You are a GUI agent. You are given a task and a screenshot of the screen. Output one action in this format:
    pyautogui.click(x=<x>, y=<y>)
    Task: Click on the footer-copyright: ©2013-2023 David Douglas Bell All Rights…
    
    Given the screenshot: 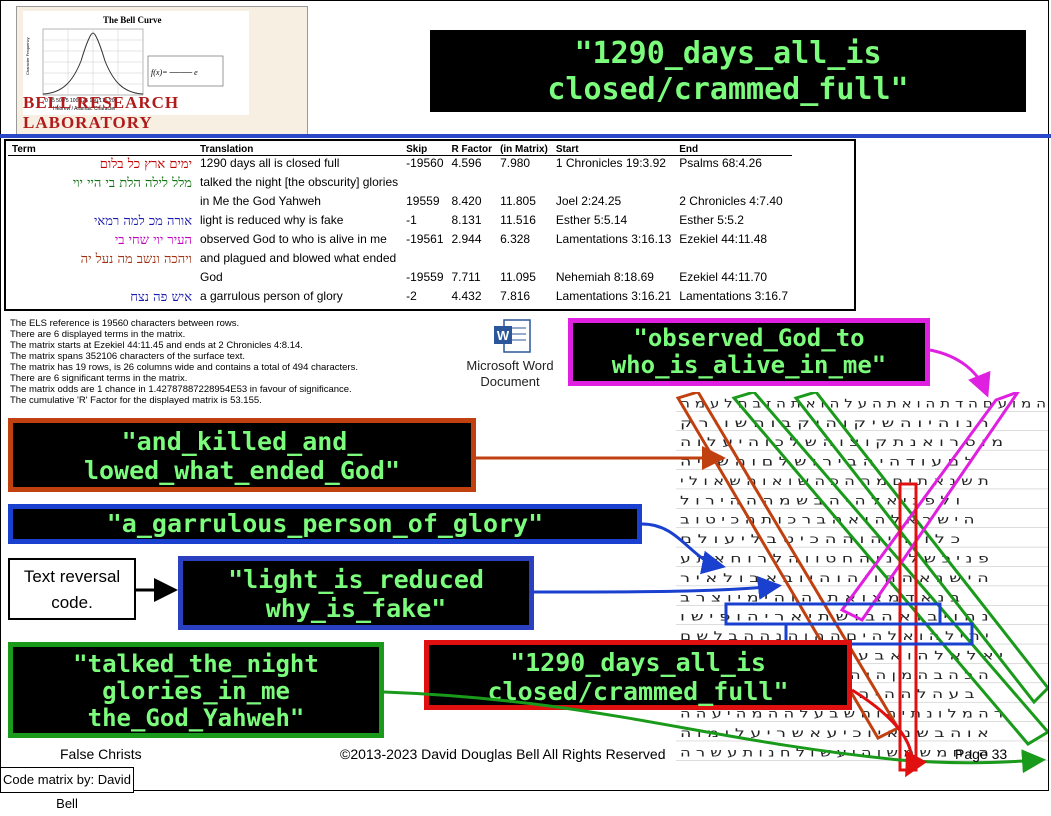 What is the action you would take?
    pyautogui.click(x=503, y=754)
    